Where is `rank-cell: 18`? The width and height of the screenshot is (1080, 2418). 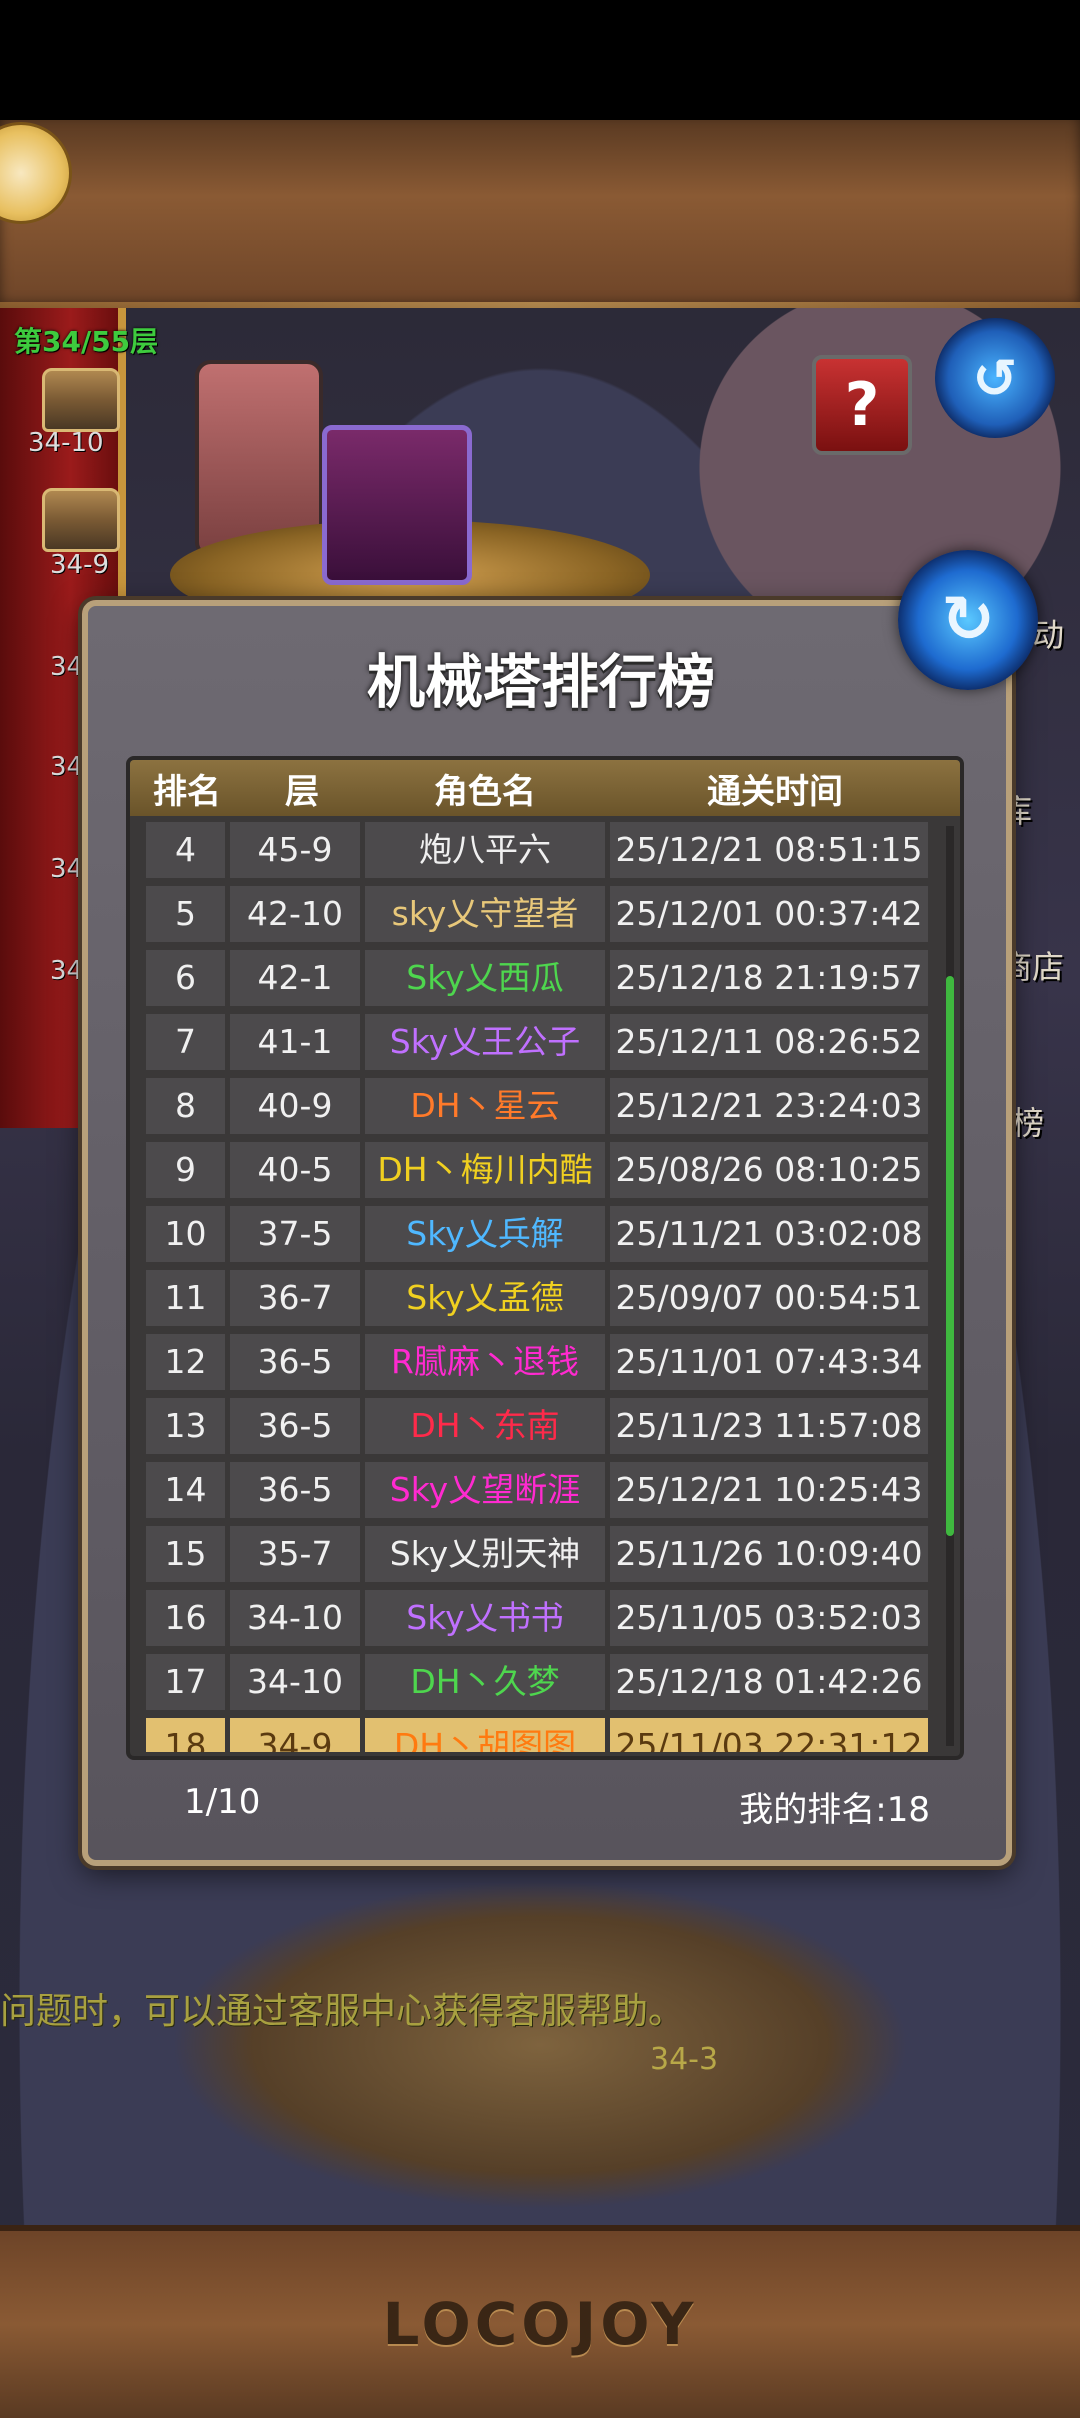 rank-cell: 18 is located at coordinates (185, 1735).